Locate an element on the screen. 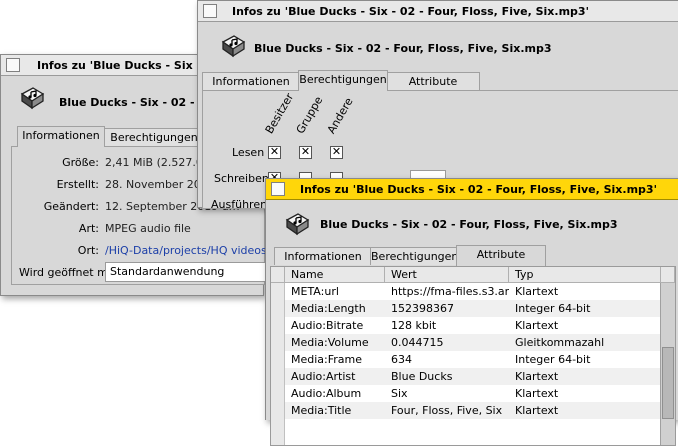 The image size is (678, 446). table-row: Media:Length 152398367 Integer 64-bit is located at coordinates (473, 308).